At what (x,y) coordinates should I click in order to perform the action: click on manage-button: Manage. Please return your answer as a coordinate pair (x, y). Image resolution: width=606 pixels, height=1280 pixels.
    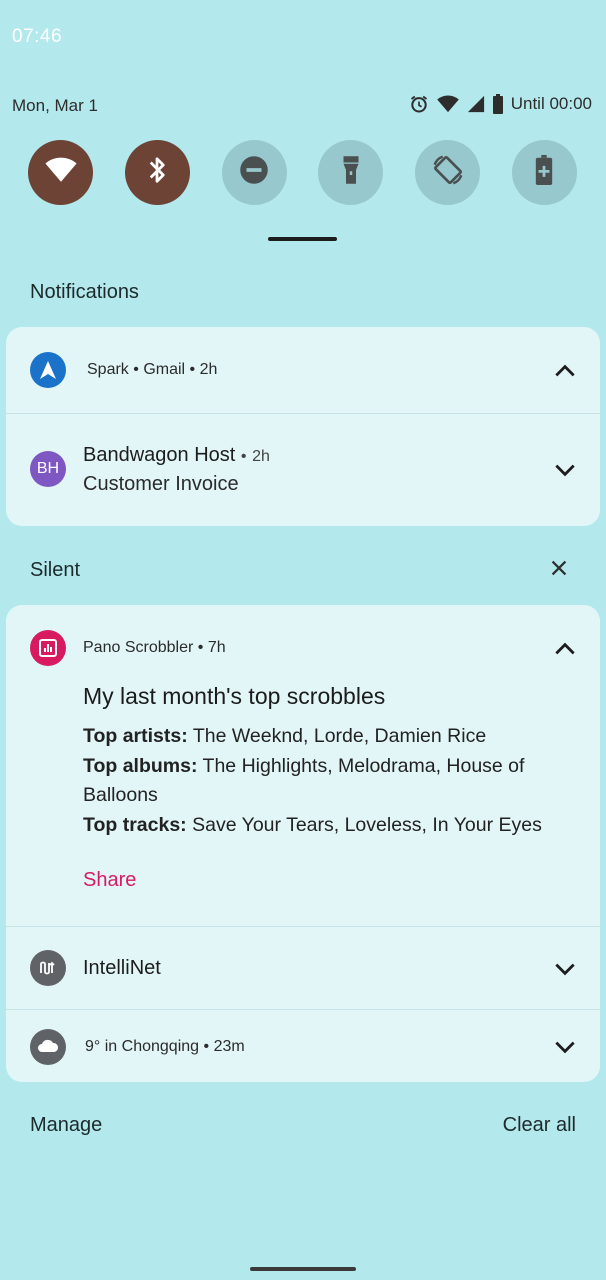
    Looking at the image, I should click on (66, 1125).